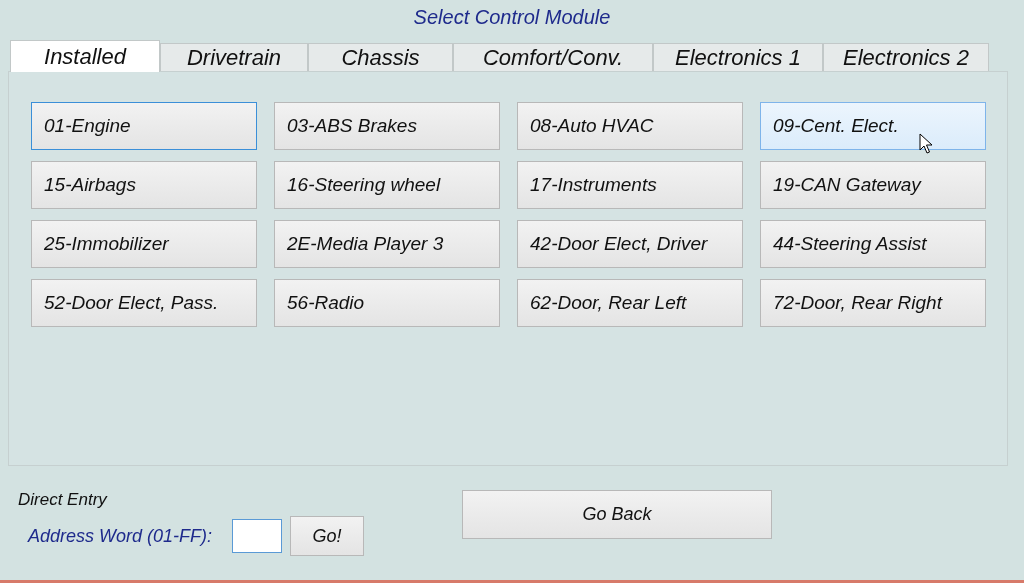 The image size is (1024, 583). Describe the element at coordinates (387, 303) in the screenshot. I see `module-button: 56-Radio` at that location.